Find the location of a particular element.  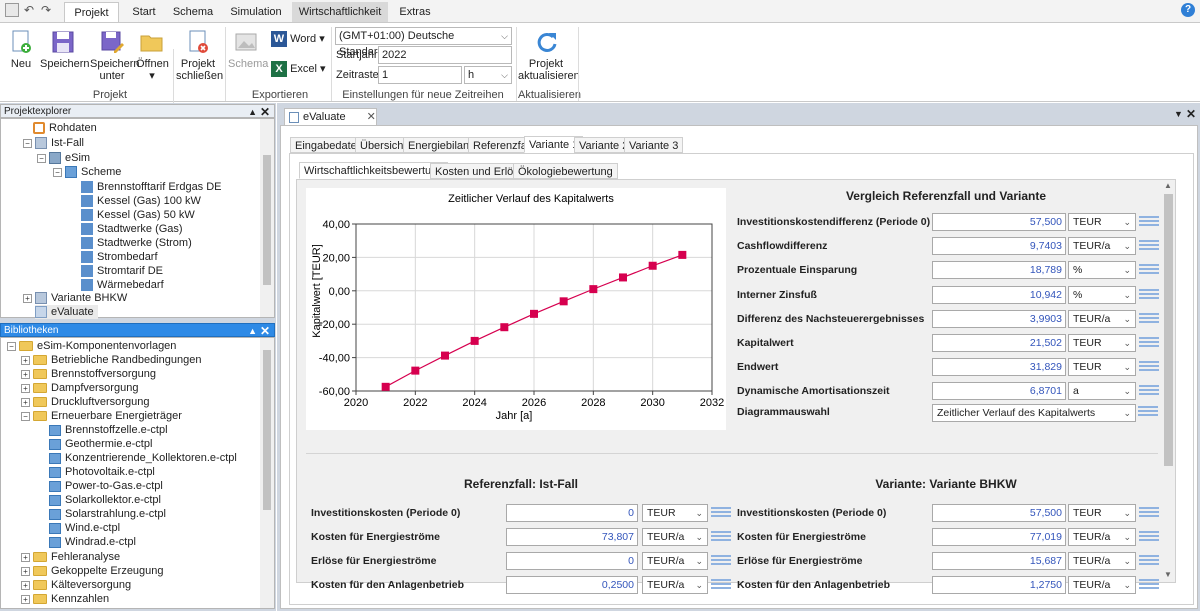

row-value: 73,807 is located at coordinates (572, 537).